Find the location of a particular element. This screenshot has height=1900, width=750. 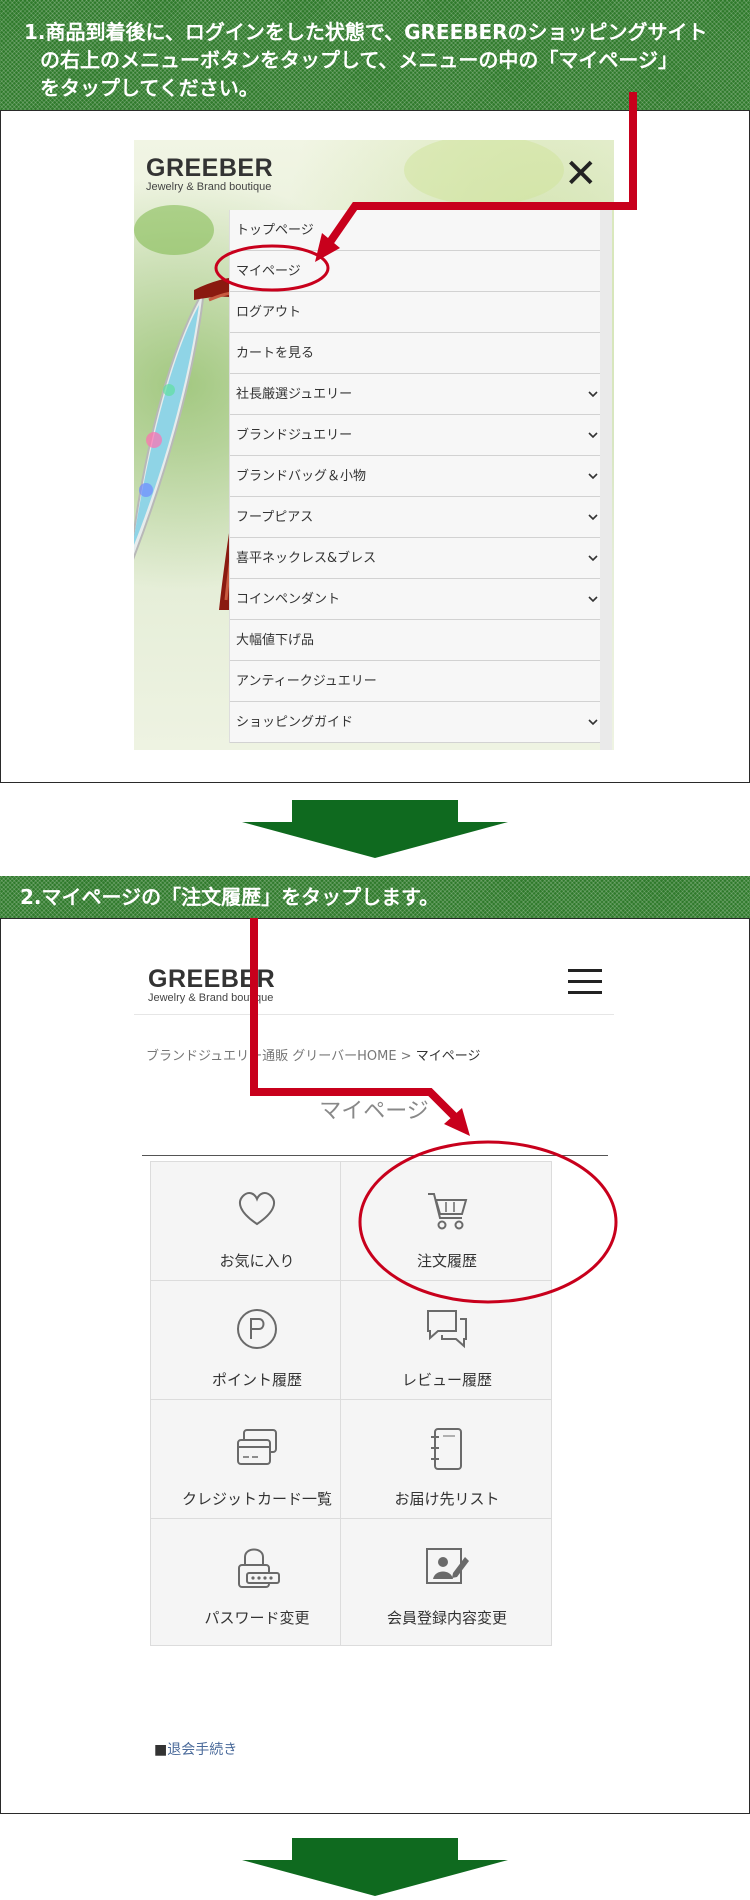

mypage-tile-label: ポイント履歴 is located at coordinates (256, 1380).